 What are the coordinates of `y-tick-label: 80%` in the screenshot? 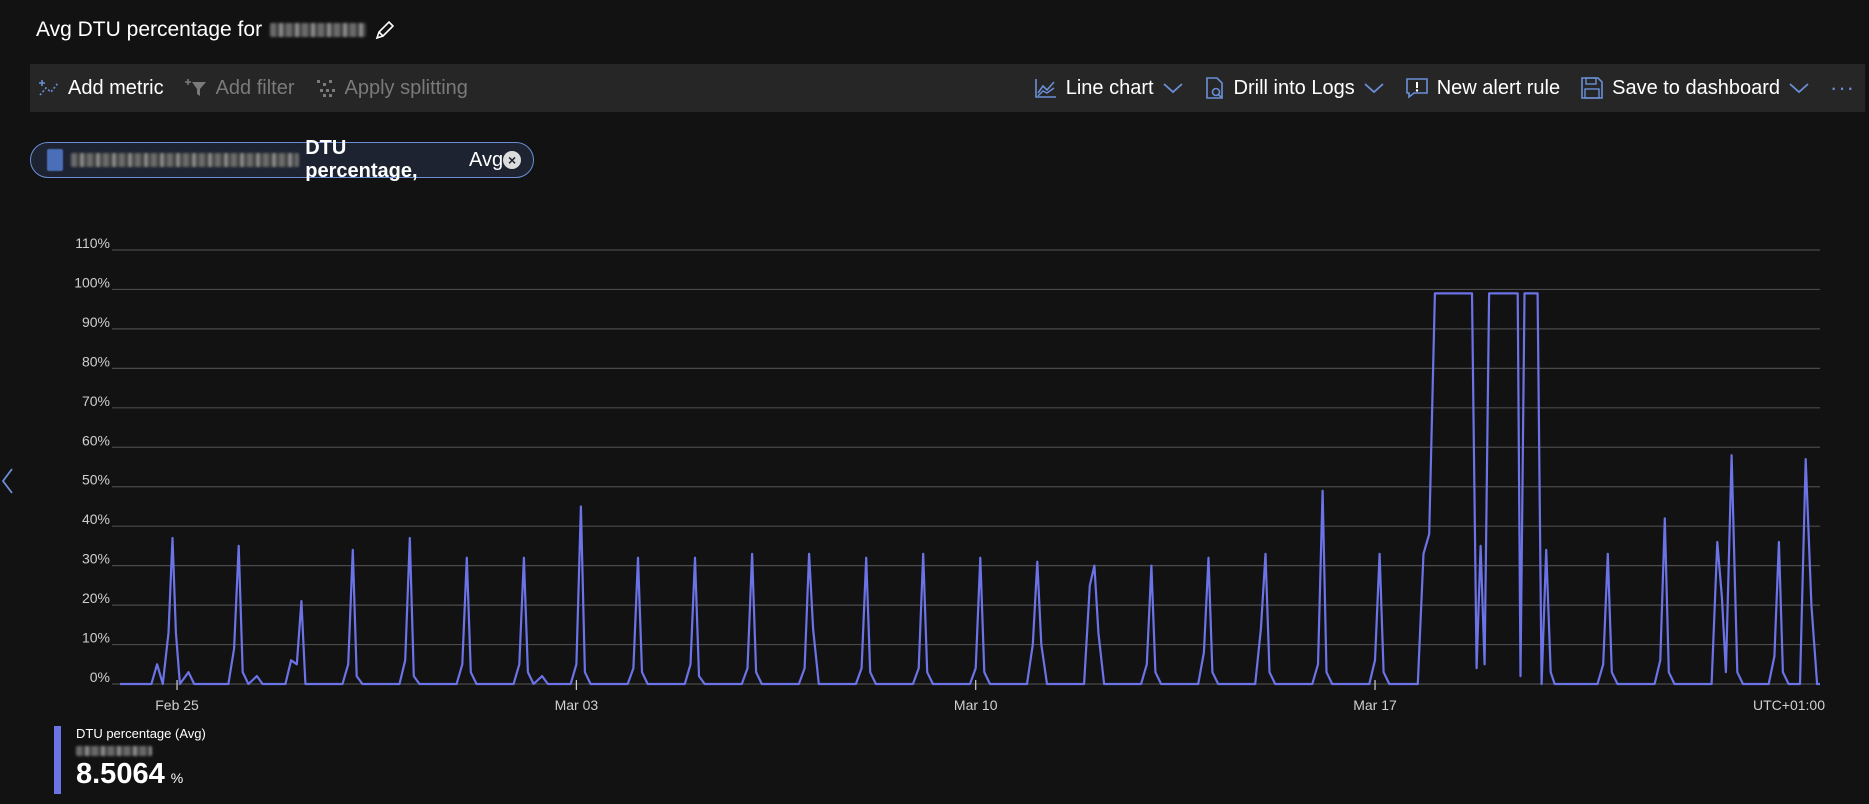 It's located at (96, 361).